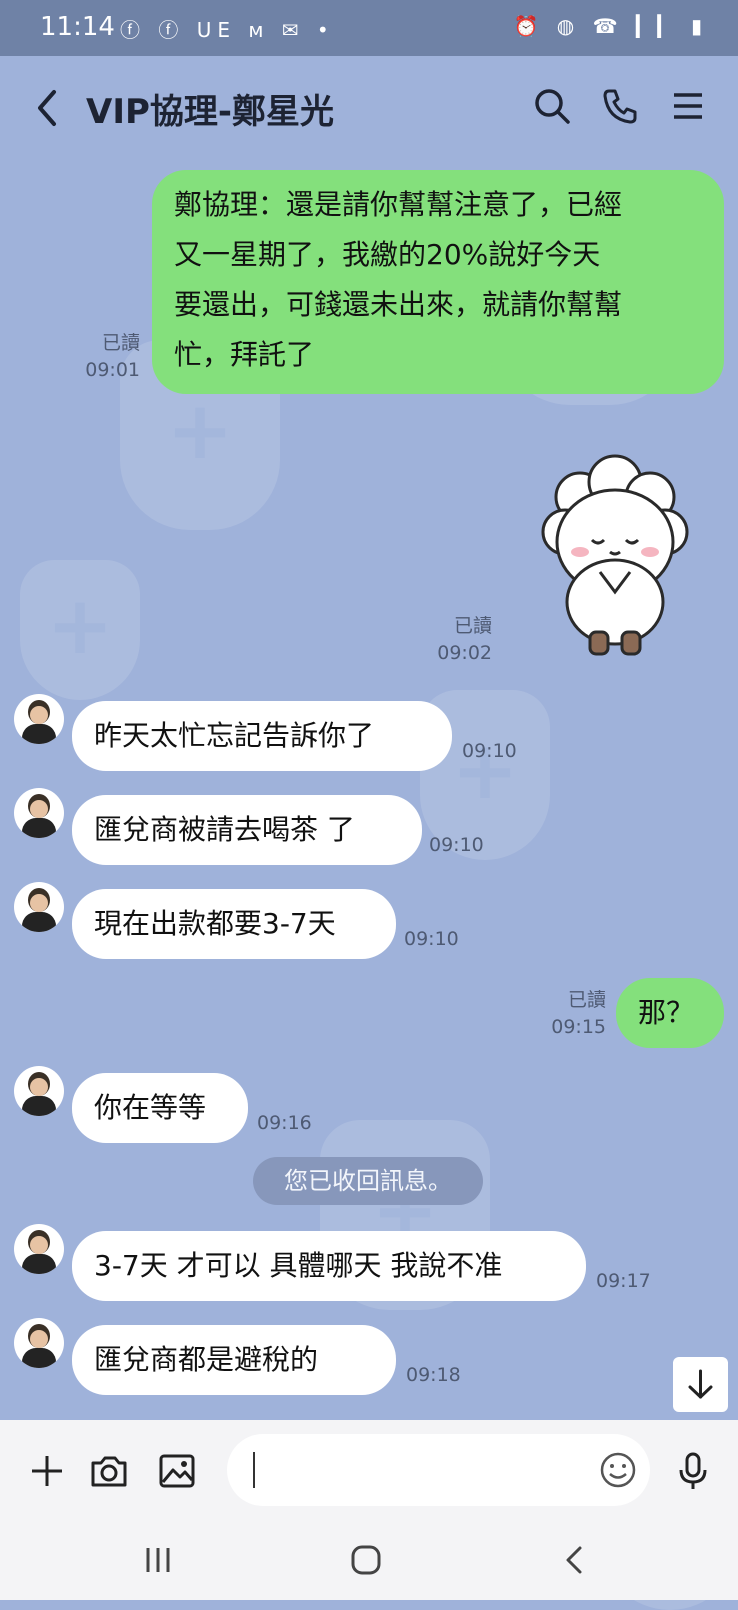  Describe the element at coordinates (244, 354) in the screenshot. I see `message-line: 忙，拜託了` at that location.